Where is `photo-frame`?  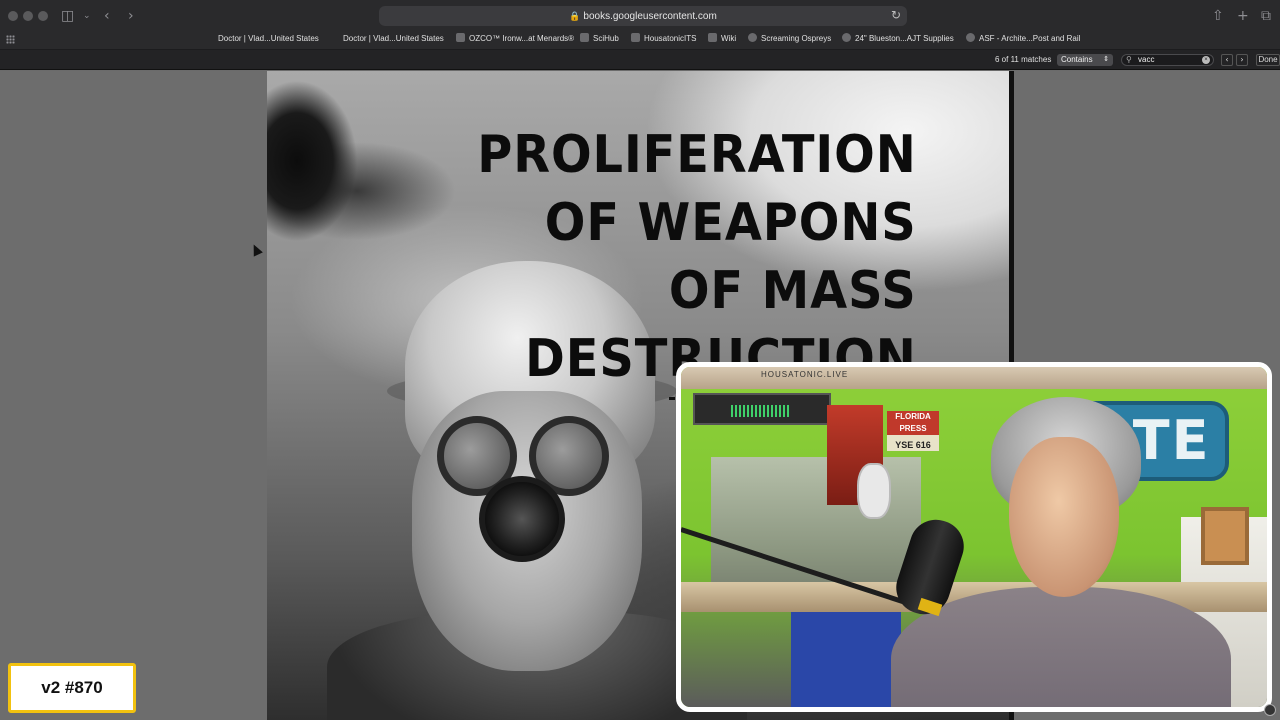 photo-frame is located at coordinates (1225, 536).